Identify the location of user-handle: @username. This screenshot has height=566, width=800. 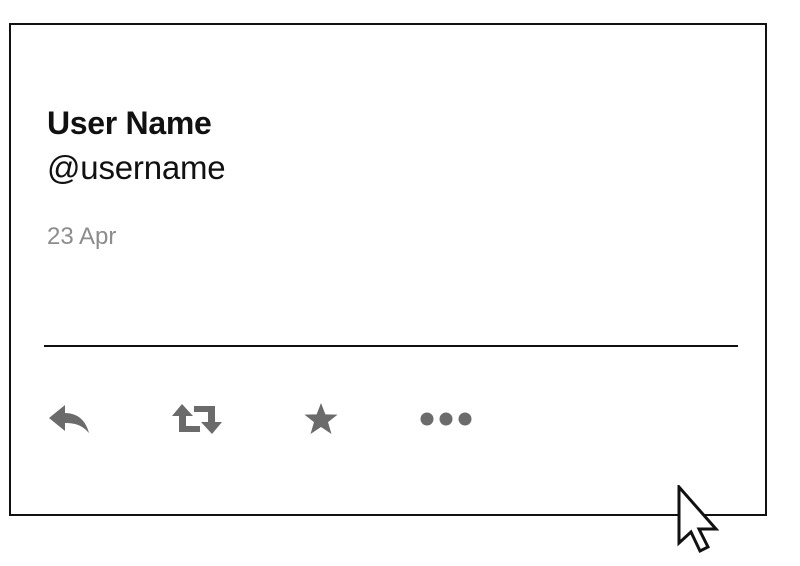
(136, 167).